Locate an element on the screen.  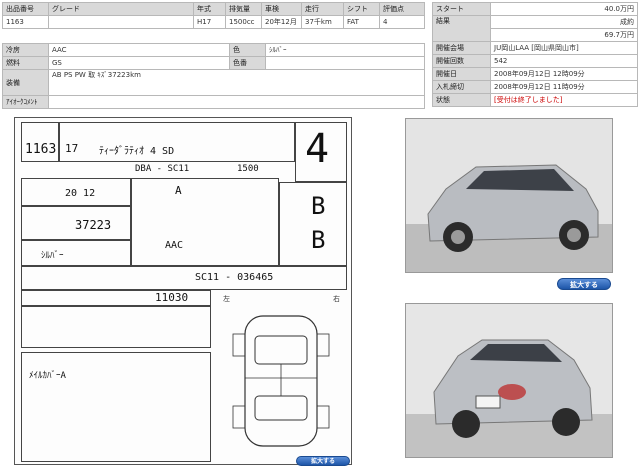
venue-row: 開催会場 JU岡山LAA [岡山県岡山市] is located at coordinates (535, 48).